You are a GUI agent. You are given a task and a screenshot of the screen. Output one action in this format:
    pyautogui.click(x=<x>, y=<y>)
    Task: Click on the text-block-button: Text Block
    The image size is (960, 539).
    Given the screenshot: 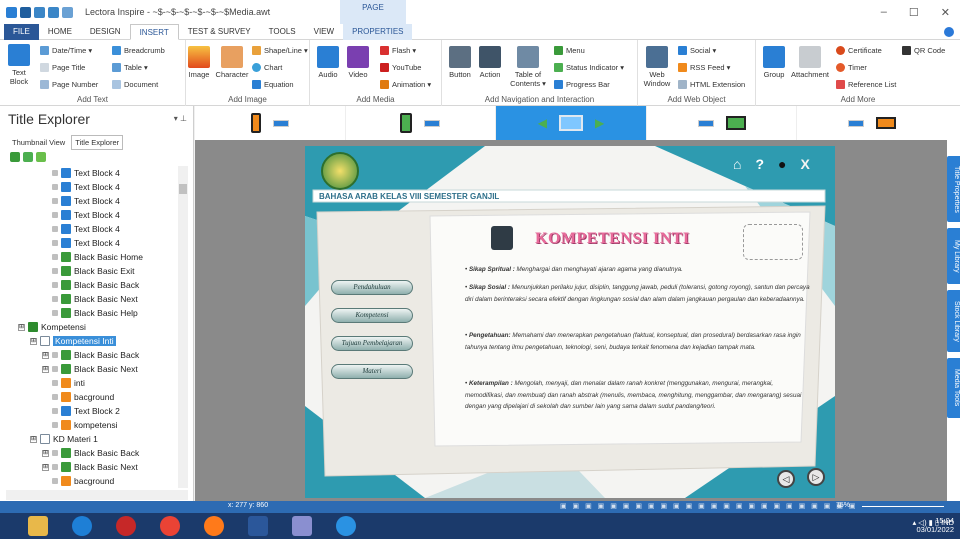 What is the action you would take?
    pyautogui.click(x=19, y=65)
    